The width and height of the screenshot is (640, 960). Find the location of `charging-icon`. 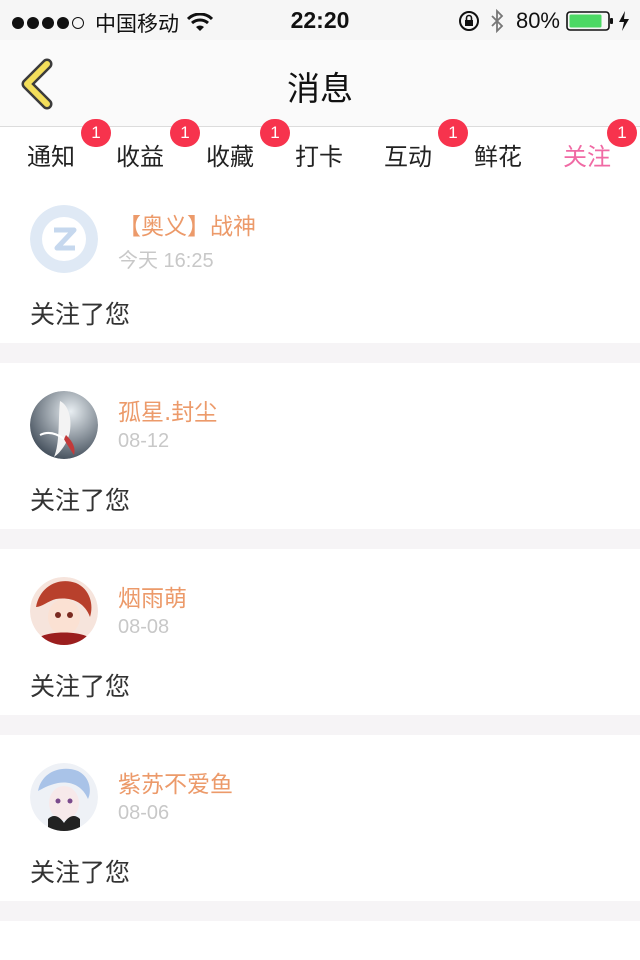

charging-icon is located at coordinates (624, 21).